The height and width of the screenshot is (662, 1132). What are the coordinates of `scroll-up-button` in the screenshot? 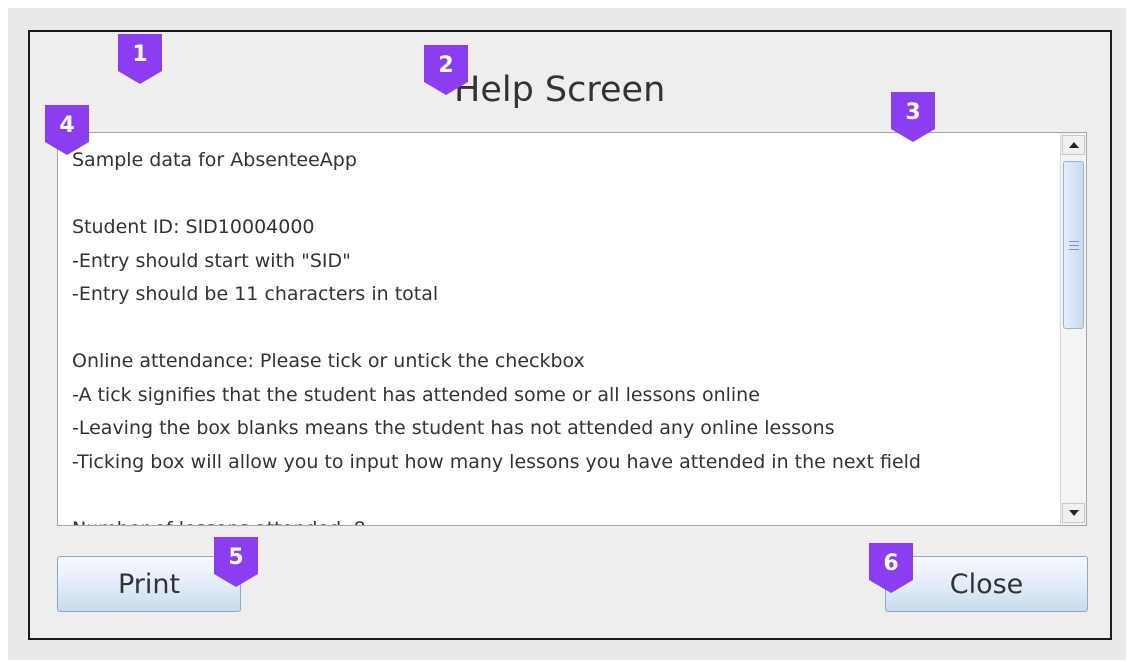 It's located at (1073, 145).